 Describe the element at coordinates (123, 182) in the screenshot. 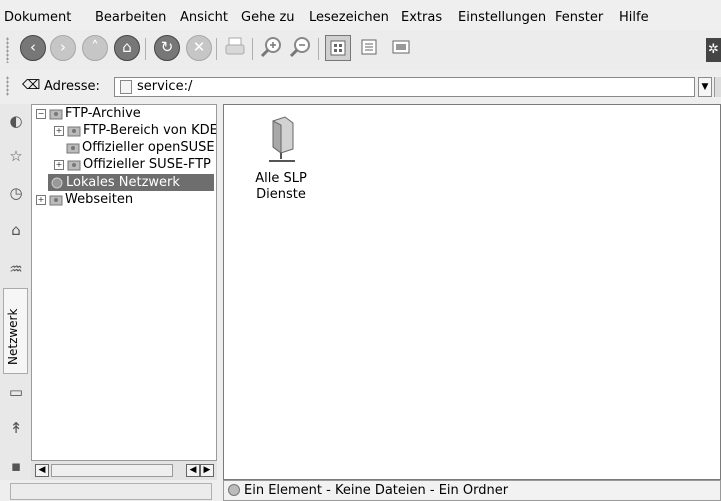

I see `tree-item-label: Lokales Netzwerk` at that location.